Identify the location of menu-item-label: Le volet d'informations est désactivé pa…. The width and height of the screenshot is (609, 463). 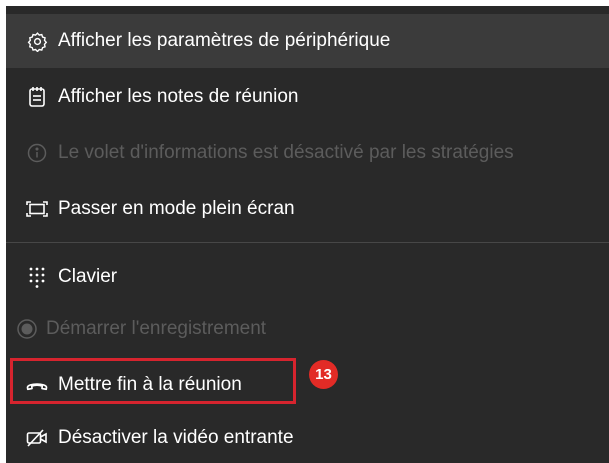
(286, 152).